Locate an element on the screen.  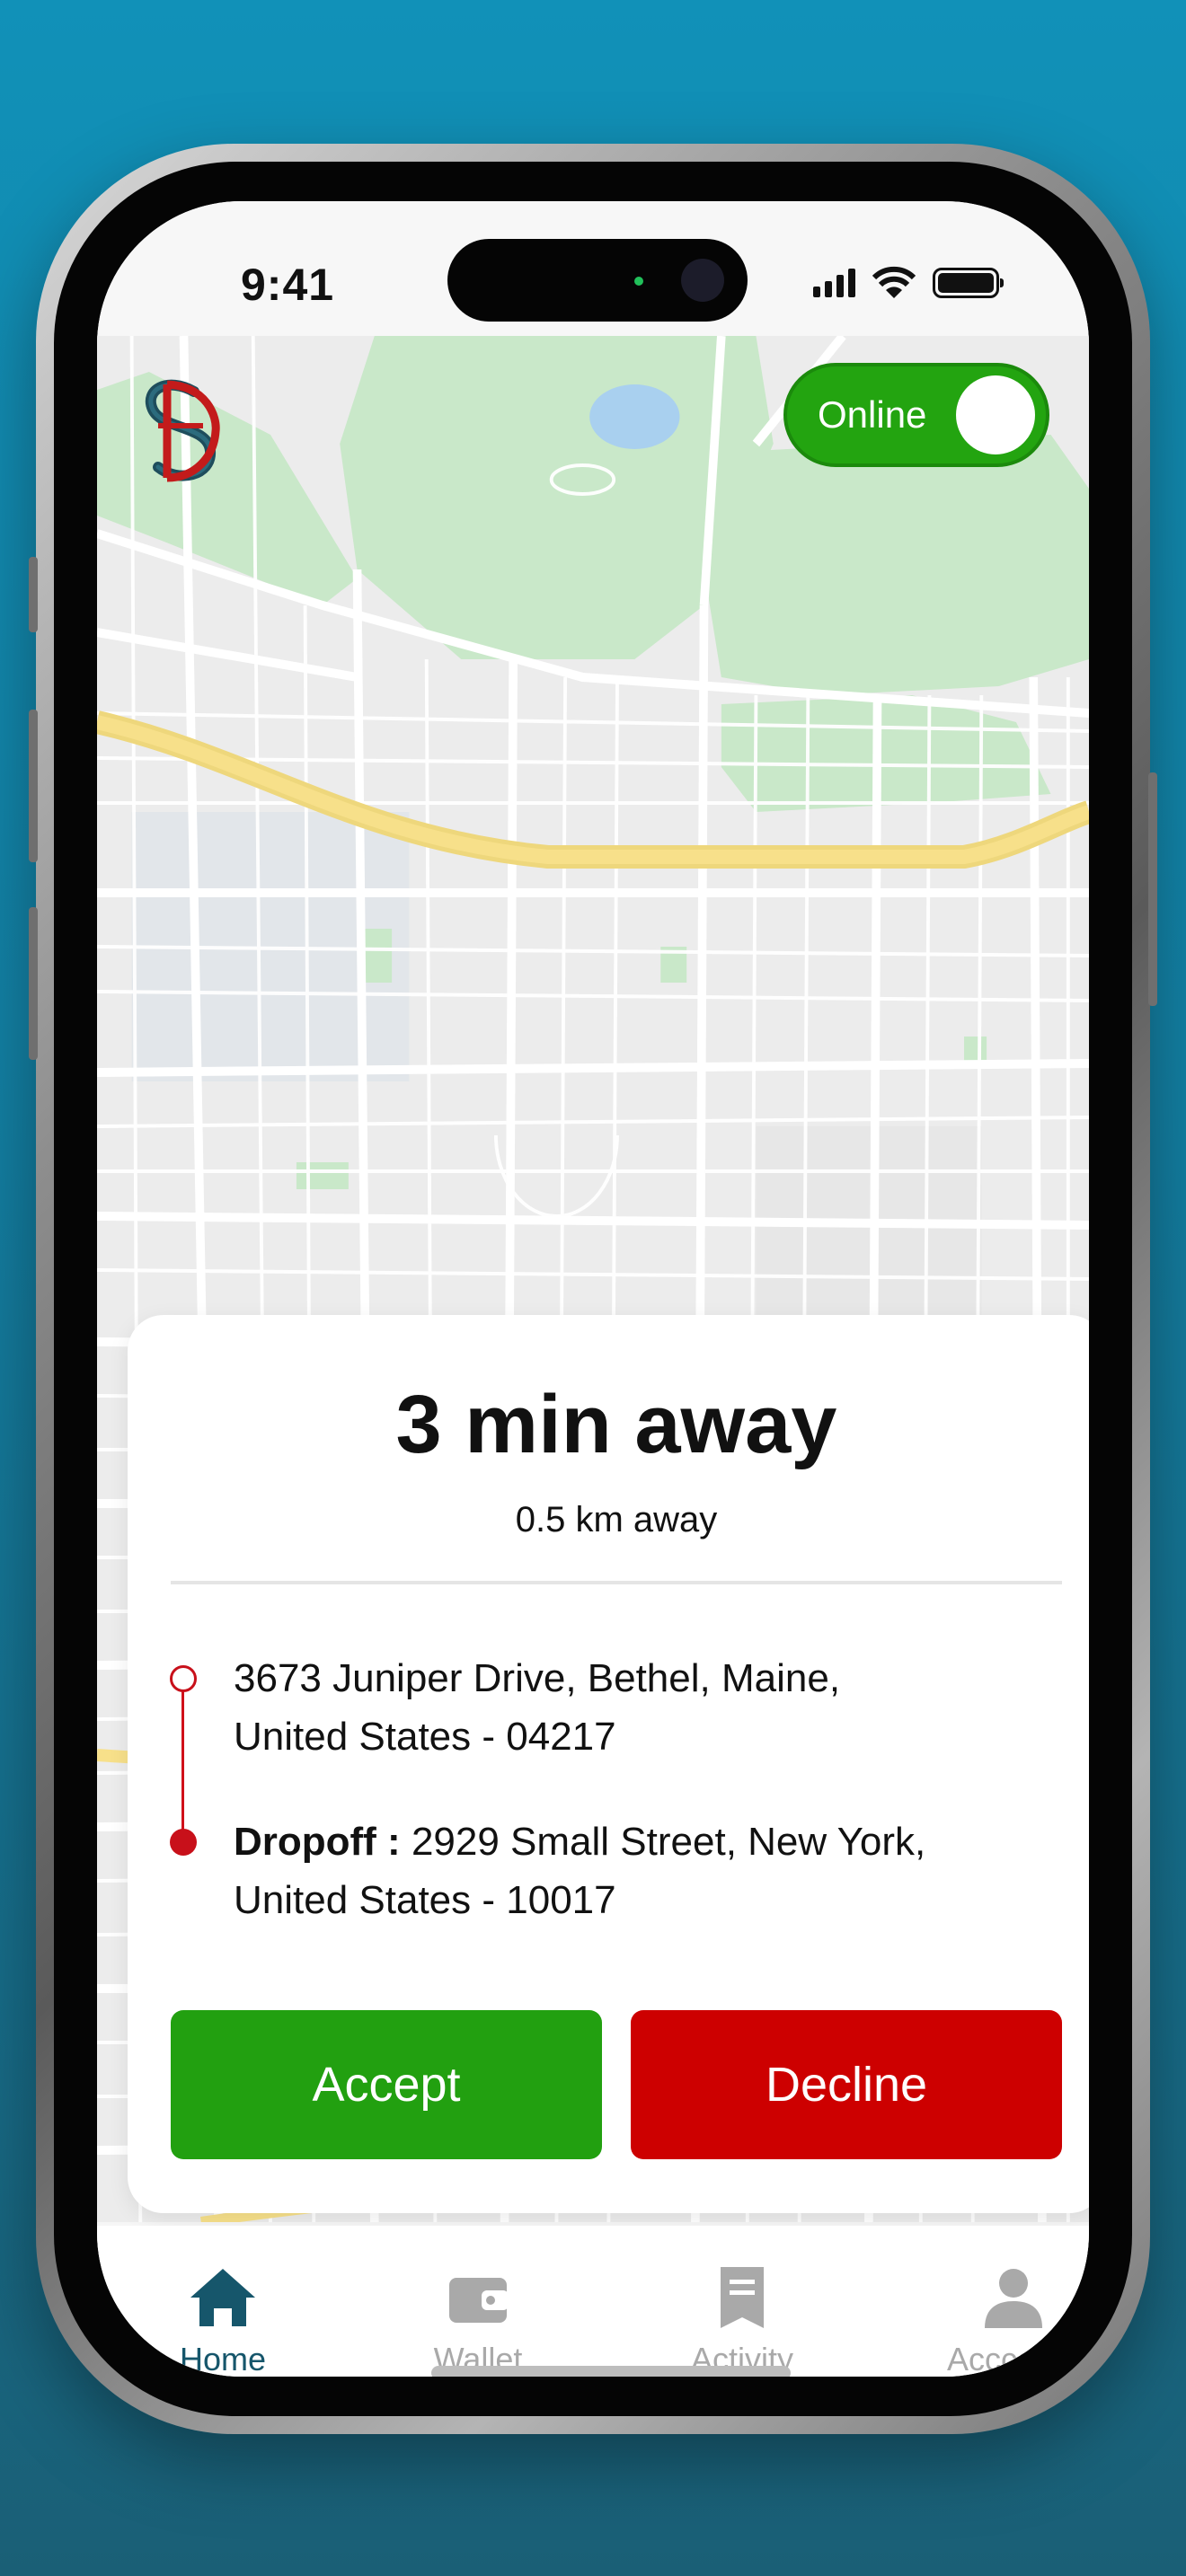
distance-text: 0.5 km away is located at coordinates (616, 1519).